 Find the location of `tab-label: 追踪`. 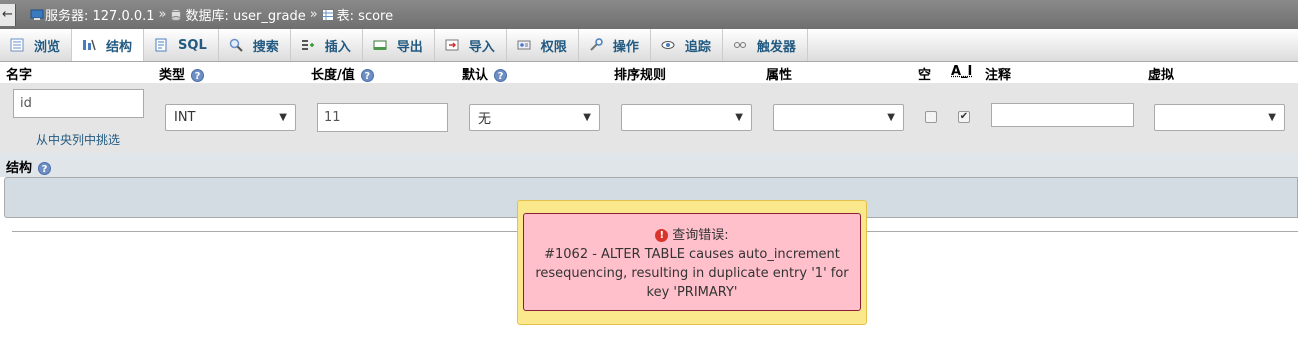

tab-label: 追踪 is located at coordinates (697, 47).